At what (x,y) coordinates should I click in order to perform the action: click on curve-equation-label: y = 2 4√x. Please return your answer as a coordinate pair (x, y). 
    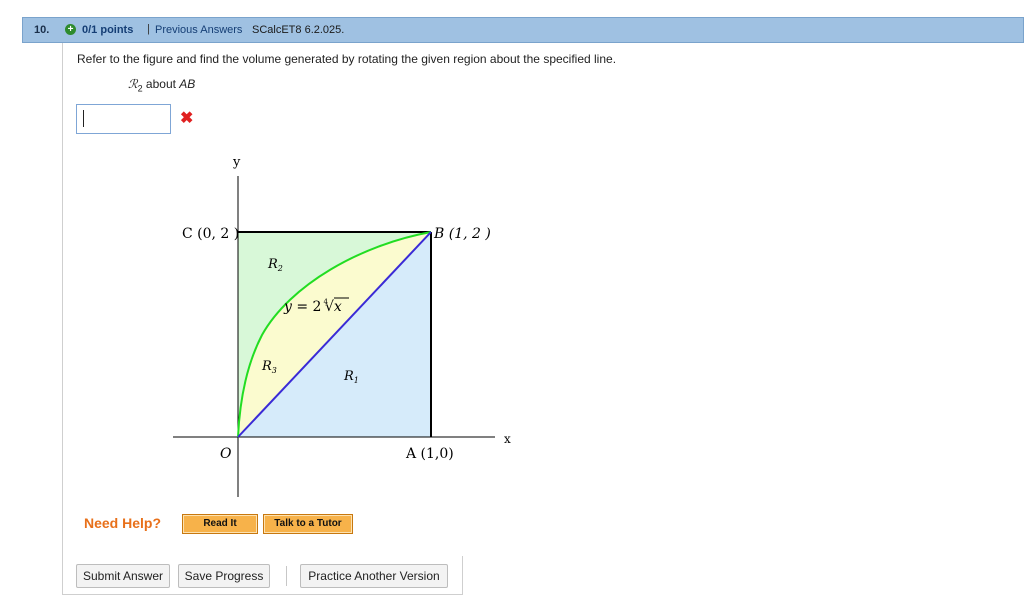
    Looking at the image, I should click on (312, 306).